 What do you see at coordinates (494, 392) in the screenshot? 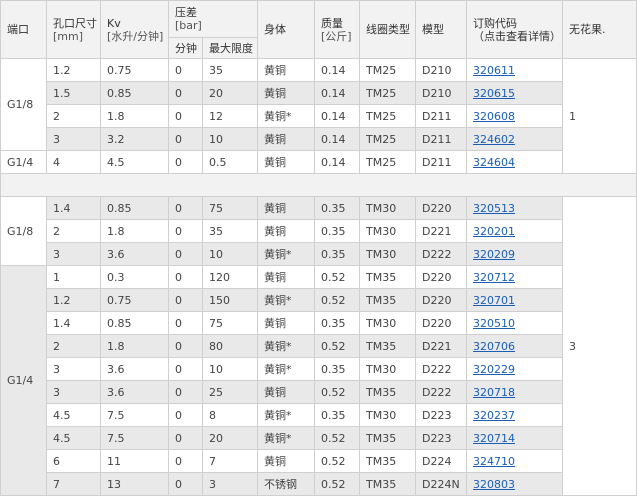
I see `order-code-link: 320718` at bounding box center [494, 392].